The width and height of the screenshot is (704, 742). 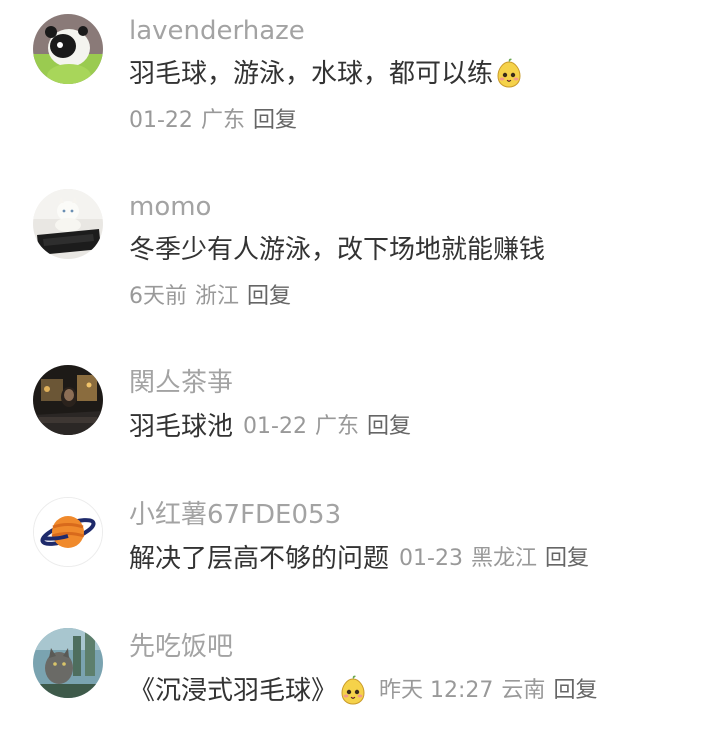 I want to click on comment-meta: 昨天 12:27 云南 回复, so click(x=488, y=691).